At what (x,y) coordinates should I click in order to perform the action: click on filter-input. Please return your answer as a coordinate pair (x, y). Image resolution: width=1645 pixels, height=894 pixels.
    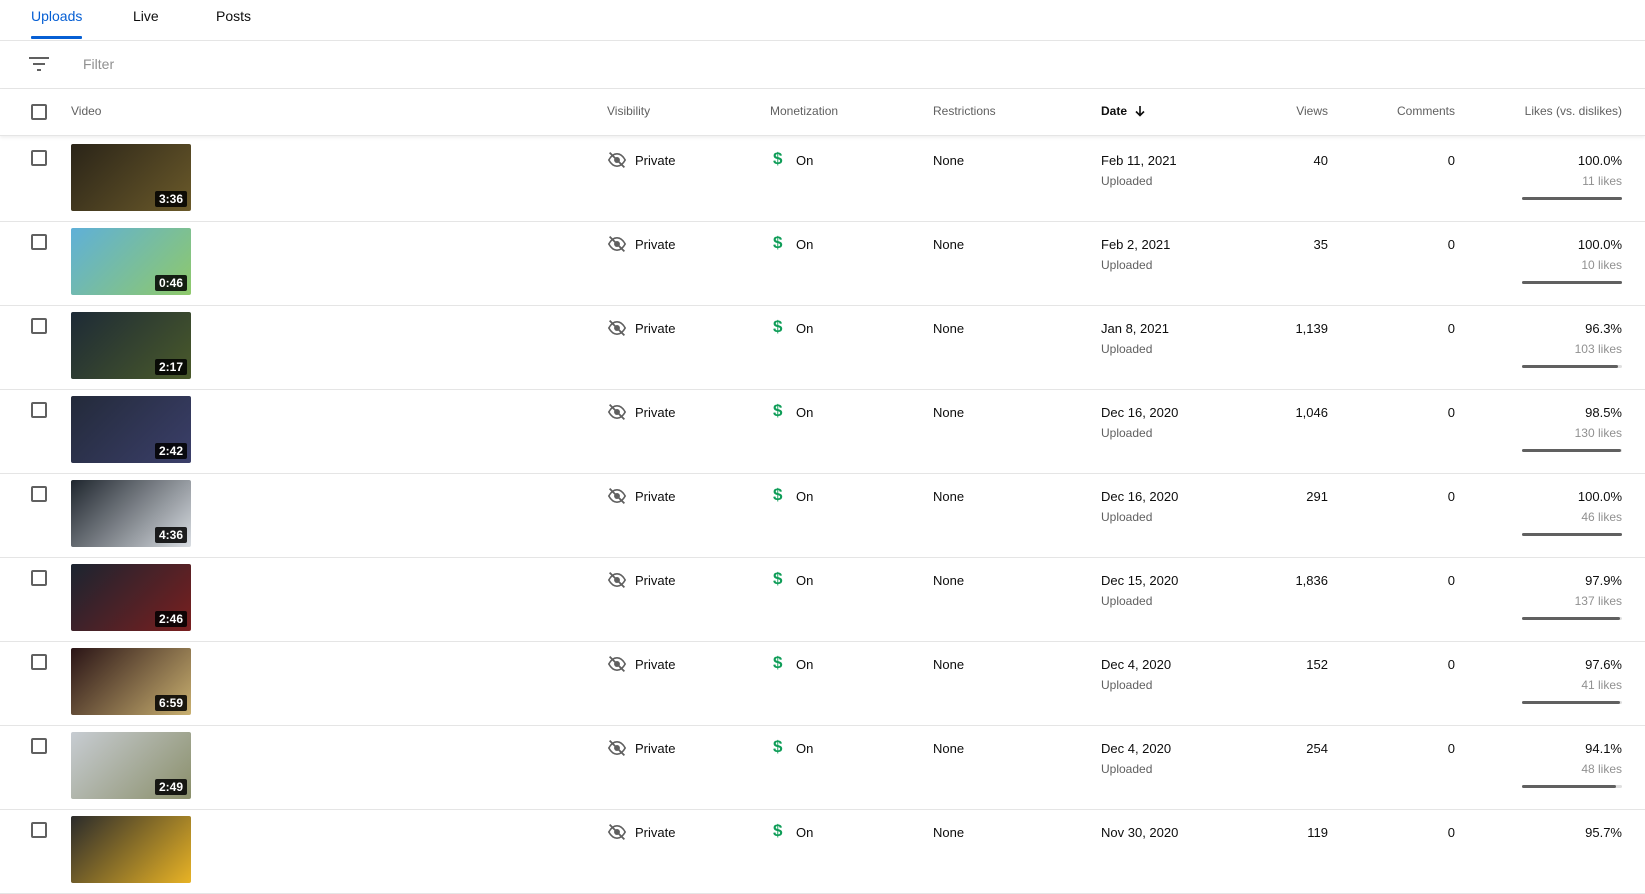
    Looking at the image, I should click on (383, 64).